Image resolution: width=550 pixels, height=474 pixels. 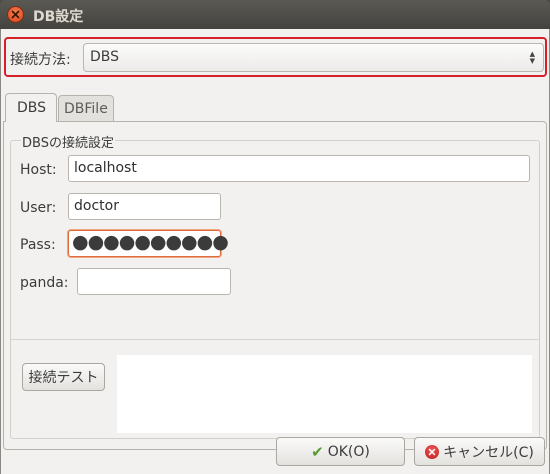 What do you see at coordinates (432, 451) in the screenshot?
I see `cancel-icon` at bounding box center [432, 451].